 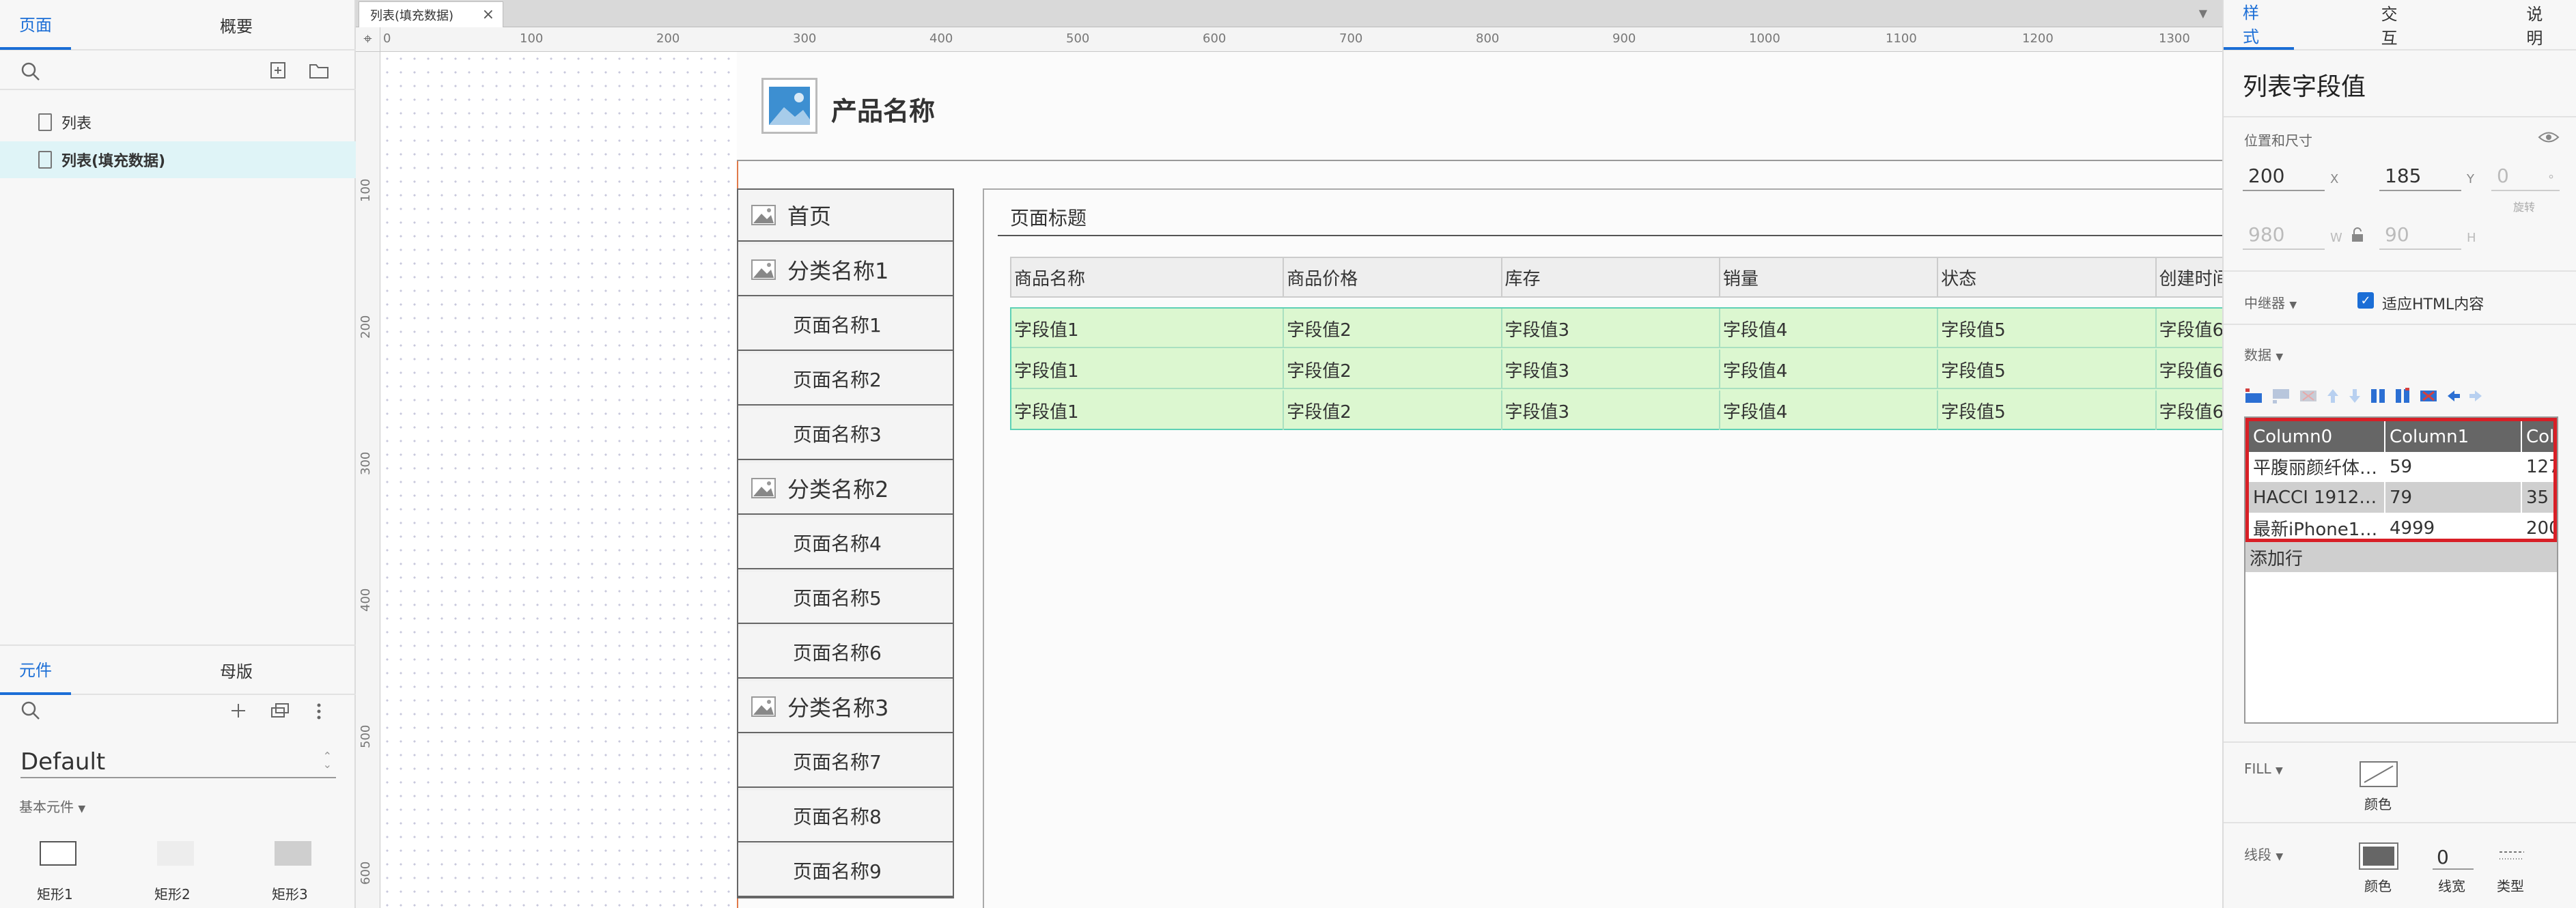 I want to click on delete-column-icon, so click(x=2428, y=396).